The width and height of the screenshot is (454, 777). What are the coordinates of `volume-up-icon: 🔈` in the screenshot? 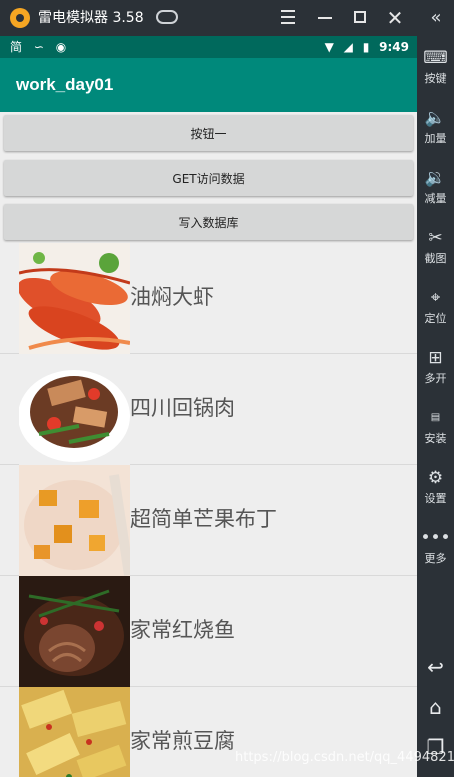 It's located at (435, 118).